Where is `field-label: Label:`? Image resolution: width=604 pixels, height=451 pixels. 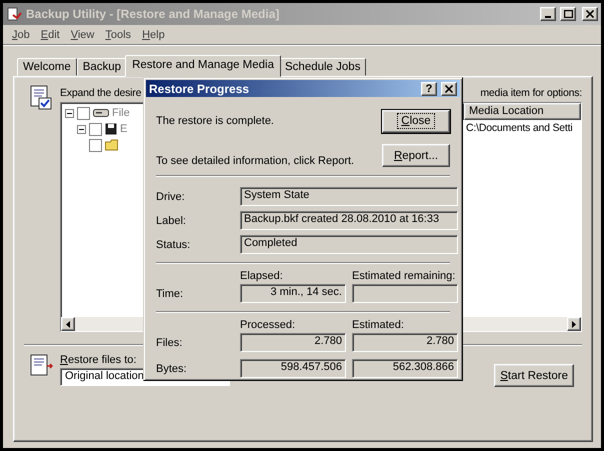 field-label: Label: is located at coordinates (171, 220).